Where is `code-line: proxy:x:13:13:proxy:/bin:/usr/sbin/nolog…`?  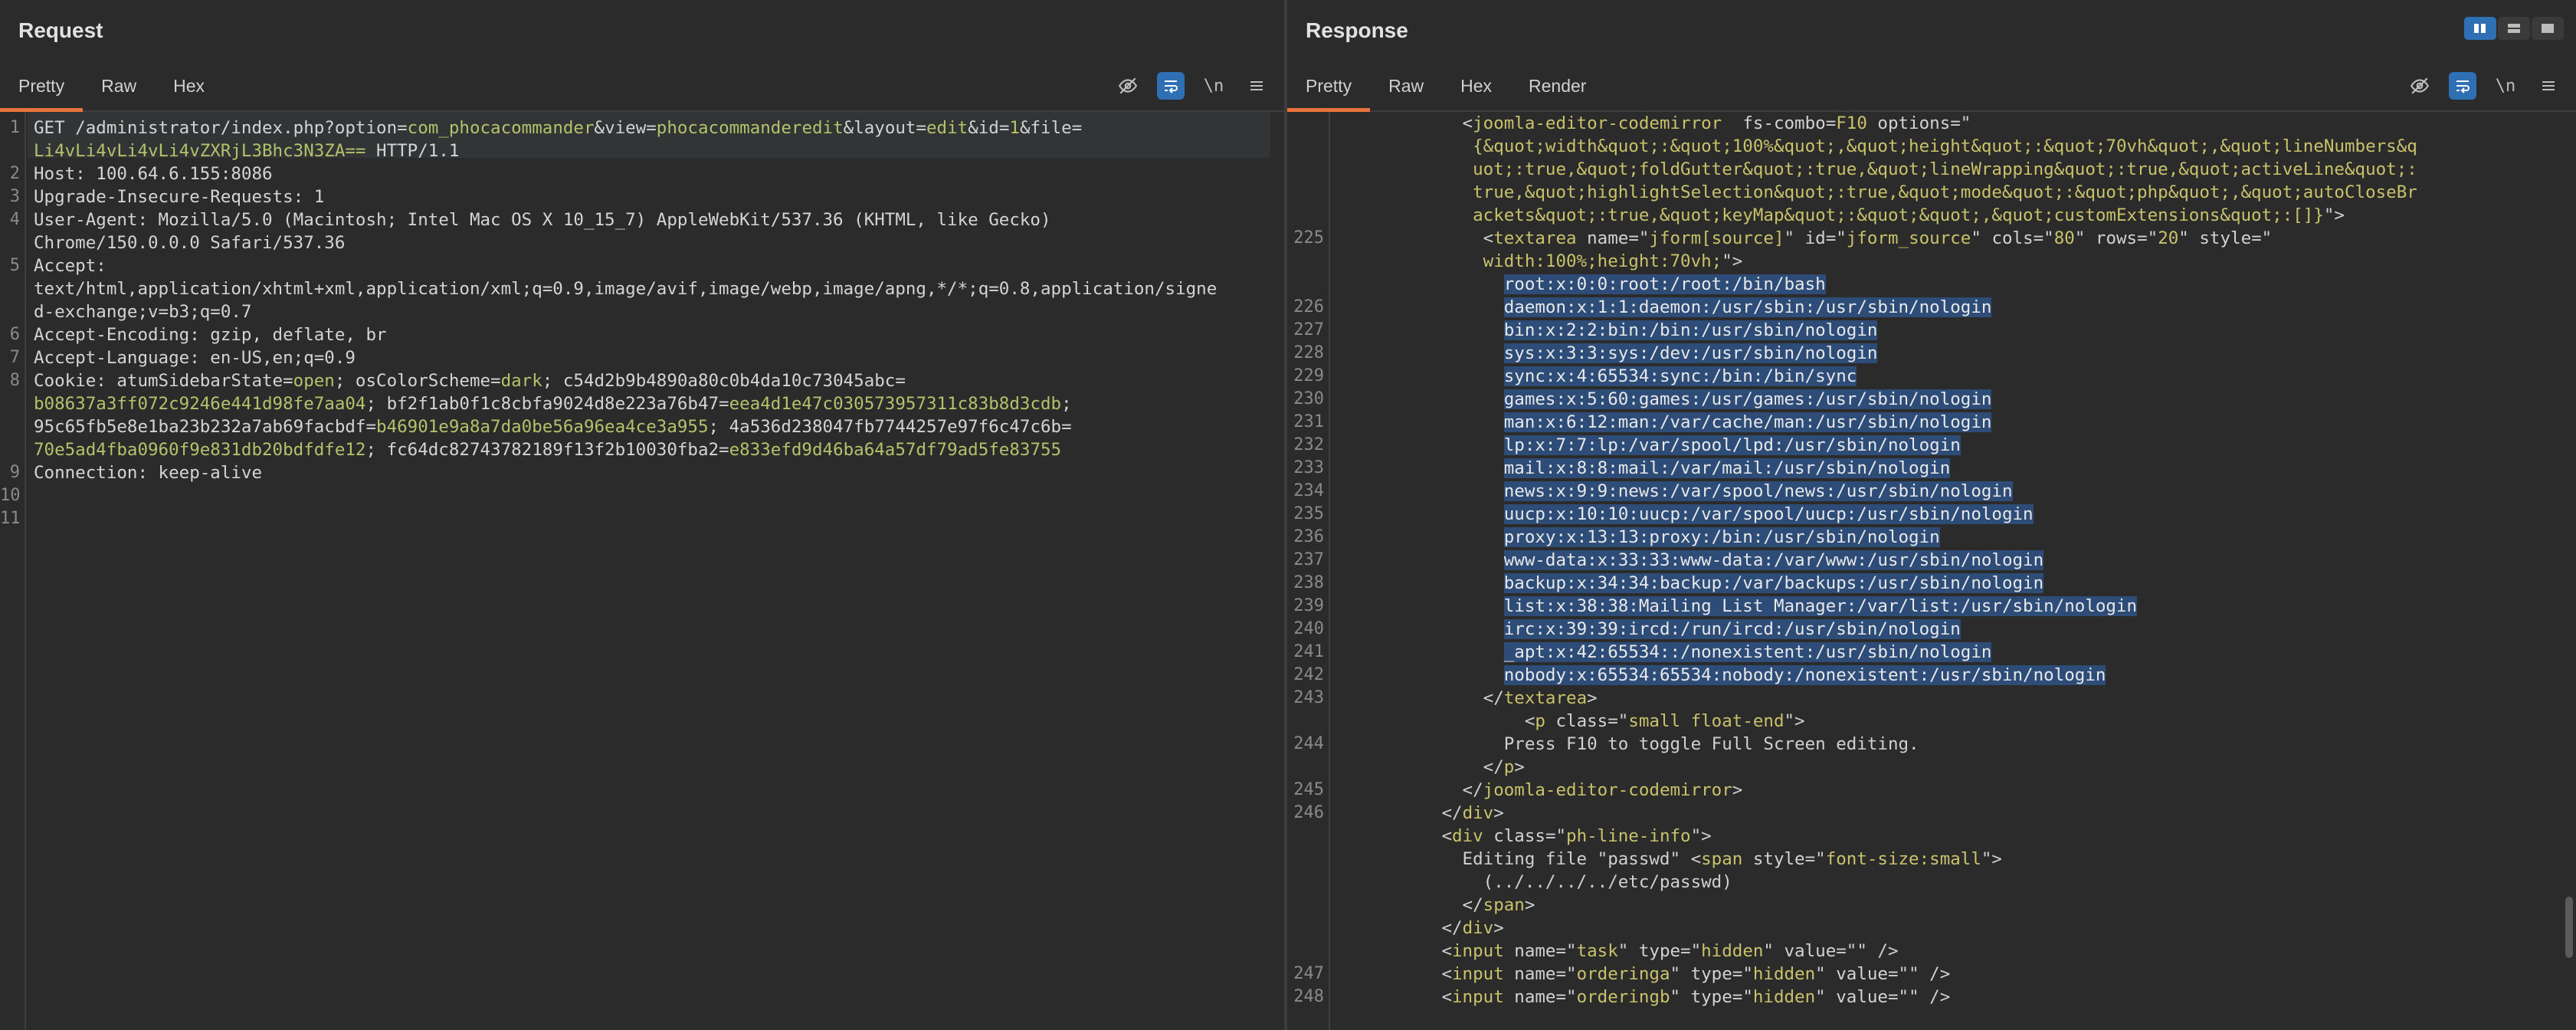 code-line: proxy:x:13:13:proxy:/bin:/usr/sbin/nolog… is located at coordinates (1639, 538).